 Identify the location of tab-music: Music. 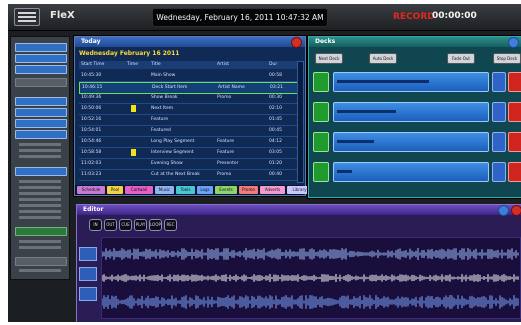
(164, 190).